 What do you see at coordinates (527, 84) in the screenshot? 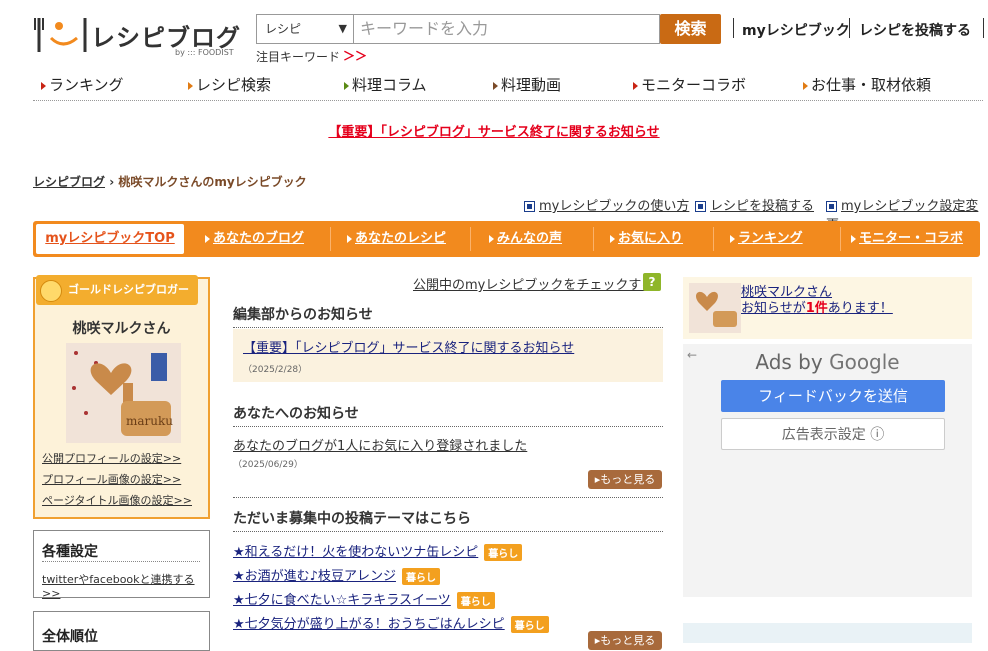
I see `nav-videos: 料理動画` at bounding box center [527, 84].